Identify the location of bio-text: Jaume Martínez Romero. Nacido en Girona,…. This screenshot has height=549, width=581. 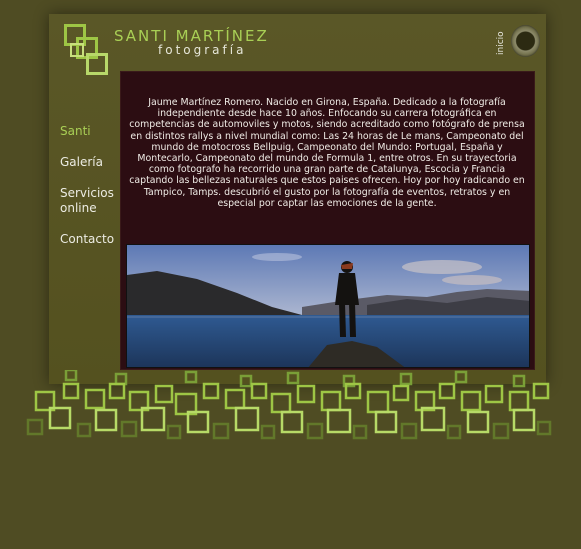
(327, 153).